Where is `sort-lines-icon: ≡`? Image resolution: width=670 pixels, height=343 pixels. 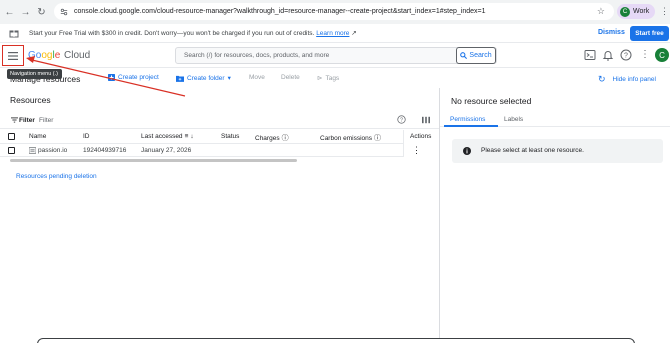
sort-lines-icon: ≡ is located at coordinates (187, 136).